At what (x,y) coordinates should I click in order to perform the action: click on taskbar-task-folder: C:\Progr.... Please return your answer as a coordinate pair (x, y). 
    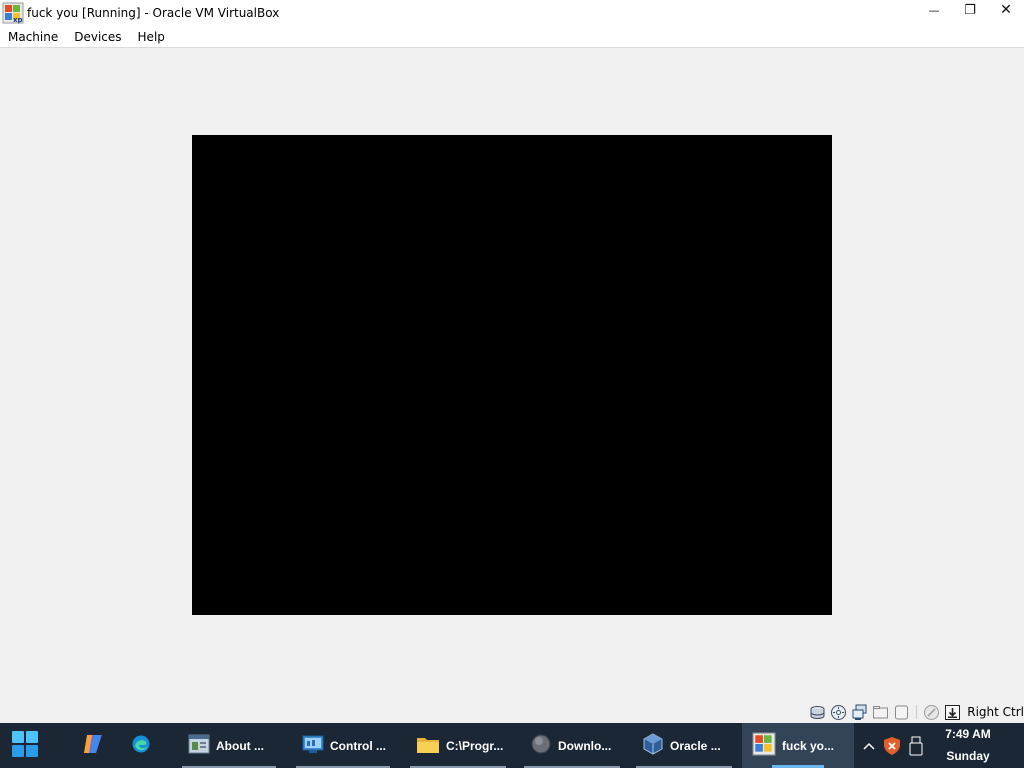
    Looking at the image, I should click on (458, 745).